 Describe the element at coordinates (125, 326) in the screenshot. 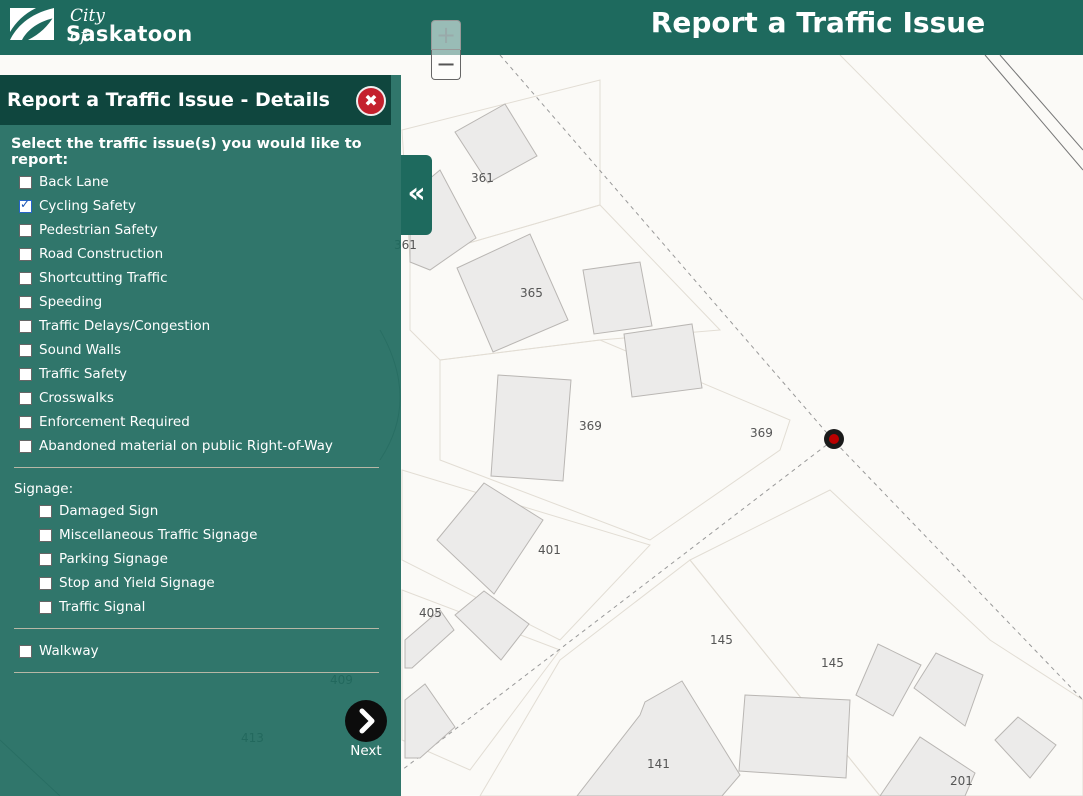

I see `checkbox-label: Traffic Delays/Congestion` at that location.